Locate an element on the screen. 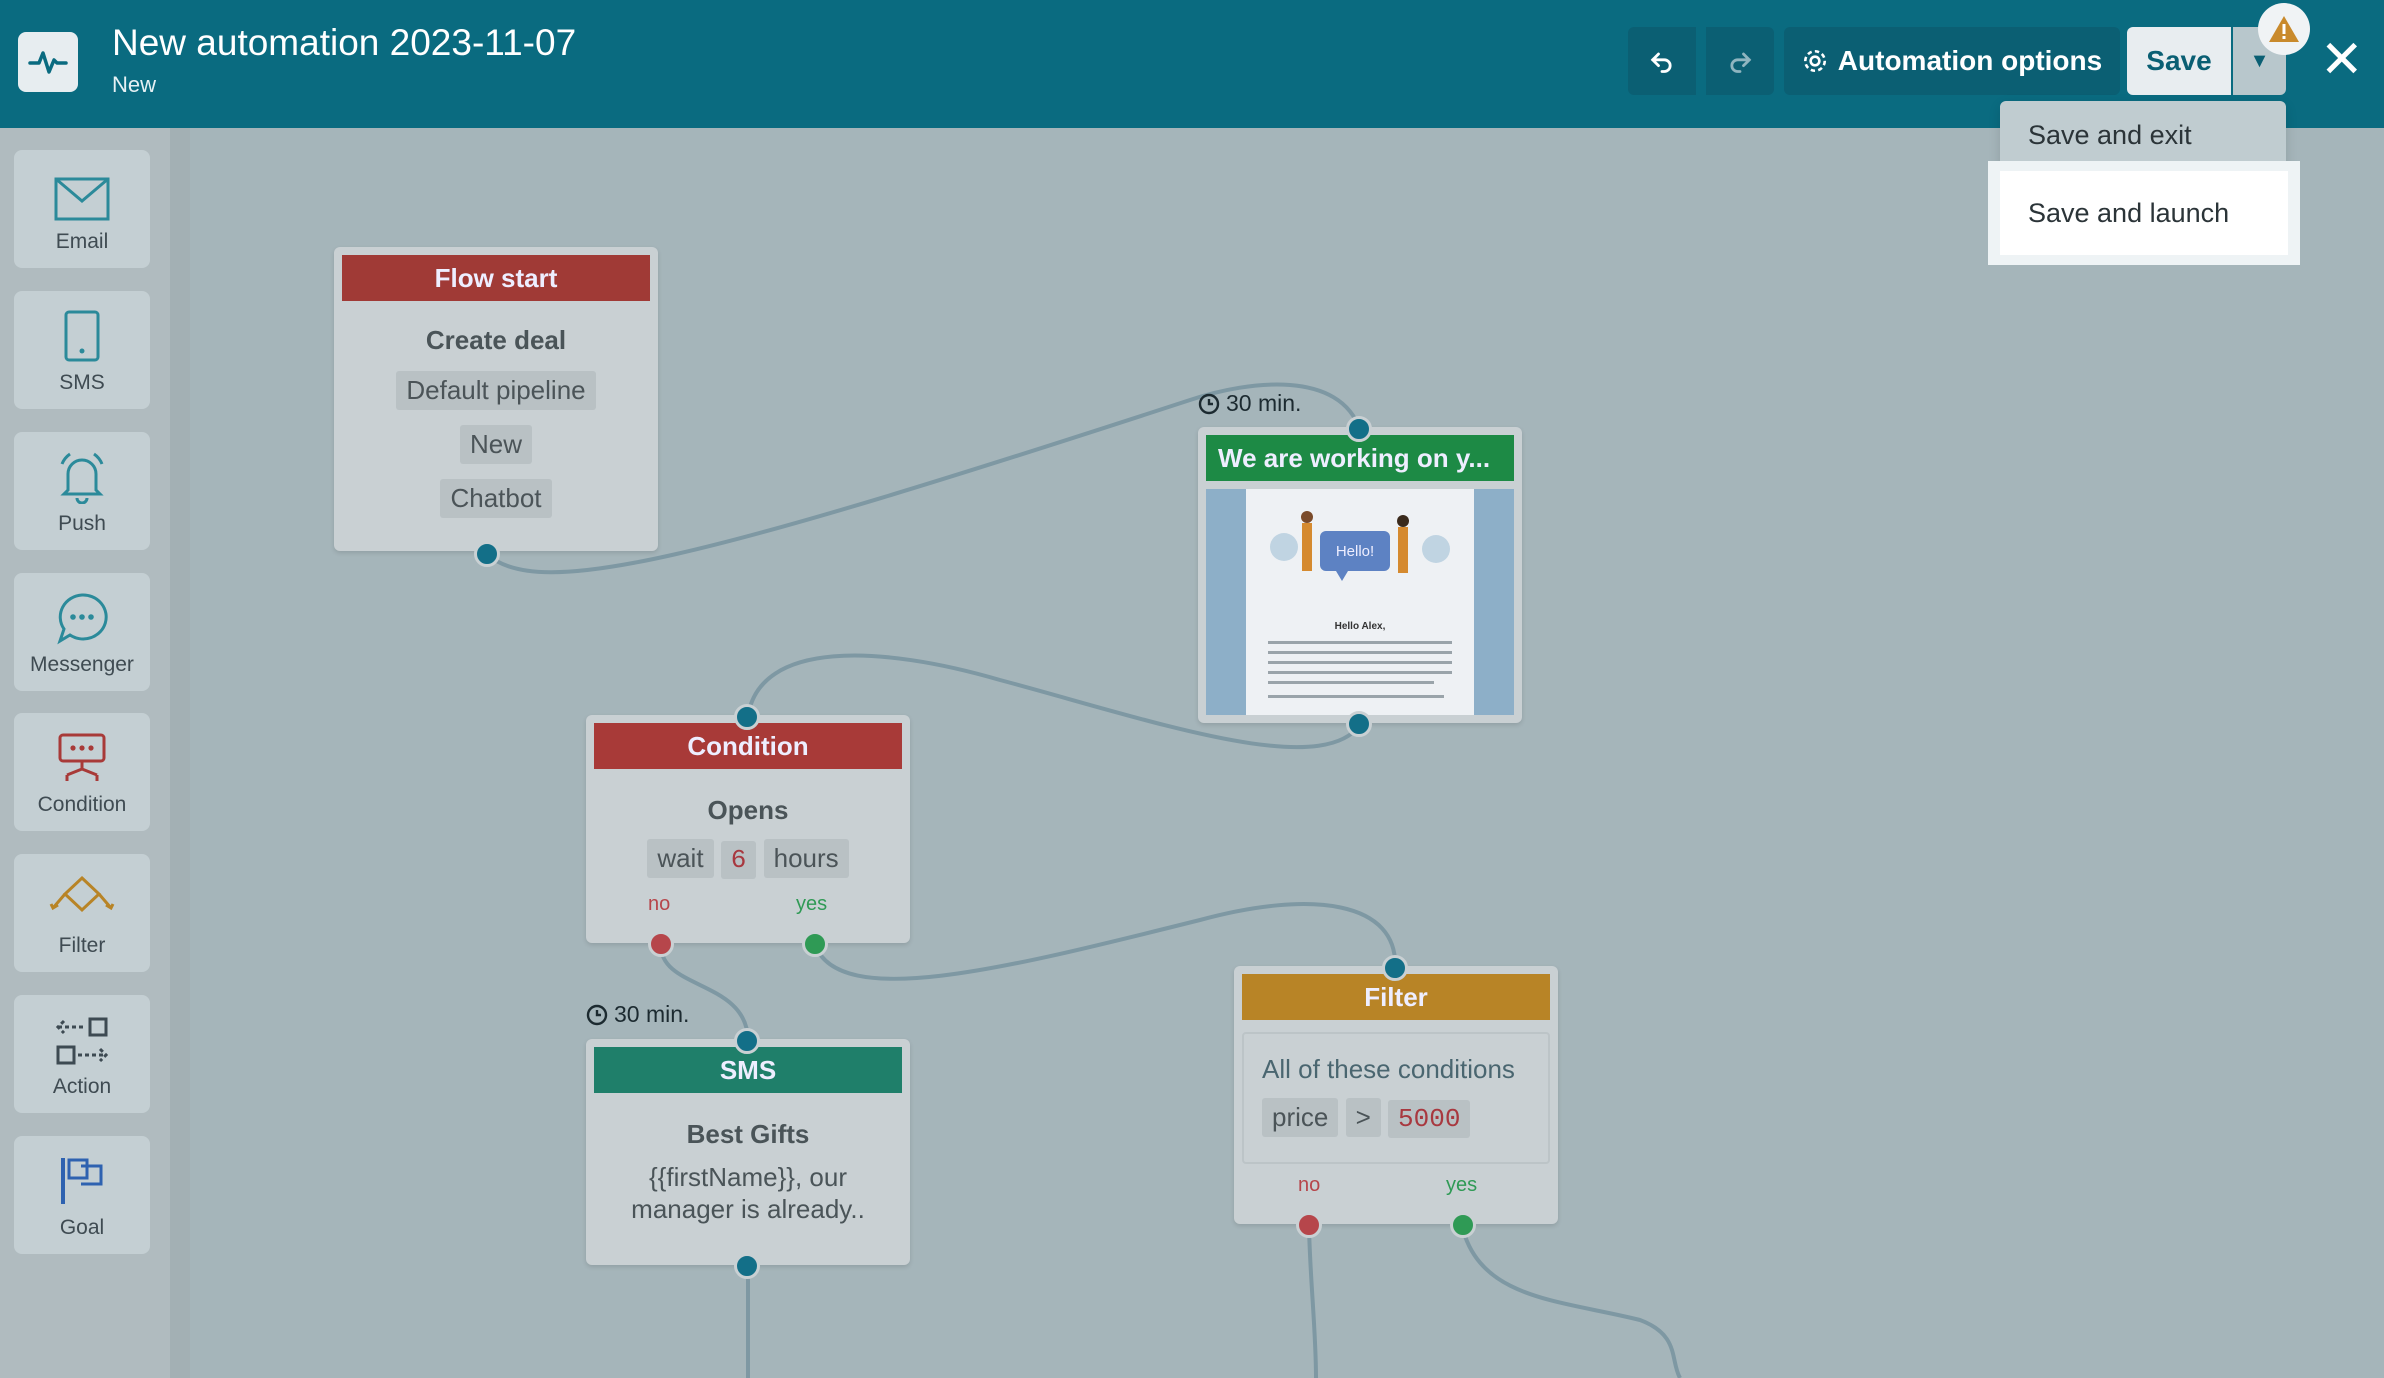 Image resolution: width=2384 pixels, height=1378 pixels. email-delay: 30 min. is located at coordinates (1249, 403).